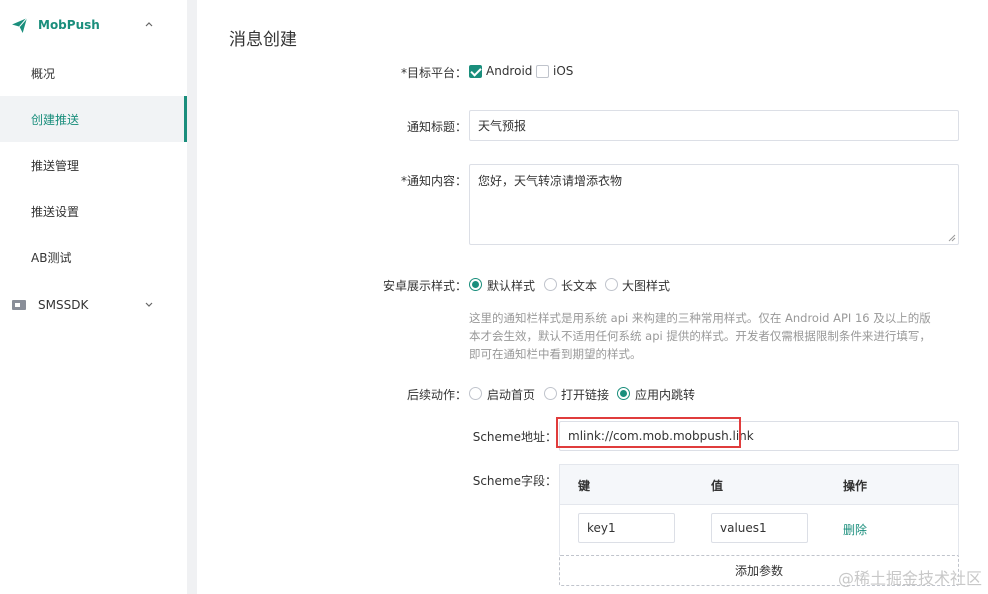  What do you see at coordinates (550, 181) in the screenshot?
I see `notification-content-value: 您好，天气转凉请增添衣物` at bounding box center [550, 181].